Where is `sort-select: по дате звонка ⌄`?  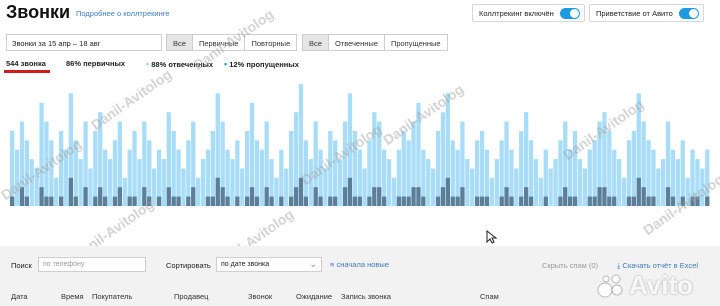 sort-select: по дате звонка ⌄ is located at coordinates (269, 264).